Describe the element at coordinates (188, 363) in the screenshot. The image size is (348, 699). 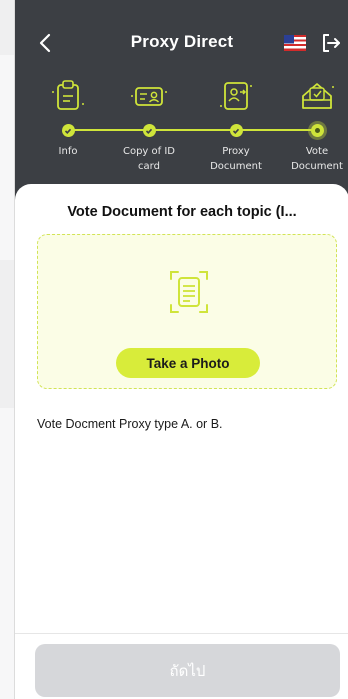
I see `take-photo-button: Take a Photo` at that location.